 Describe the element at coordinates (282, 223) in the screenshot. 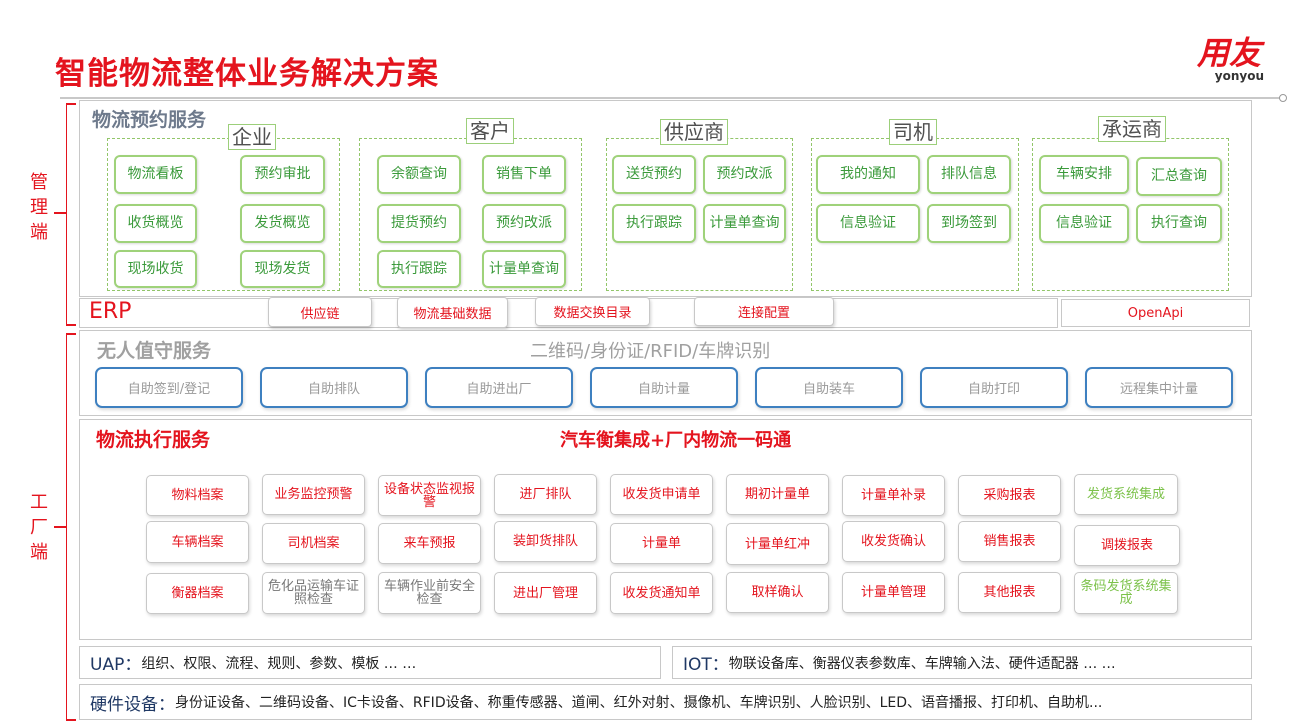

I see `btn-delivery-overview: 发货概览` at that location.